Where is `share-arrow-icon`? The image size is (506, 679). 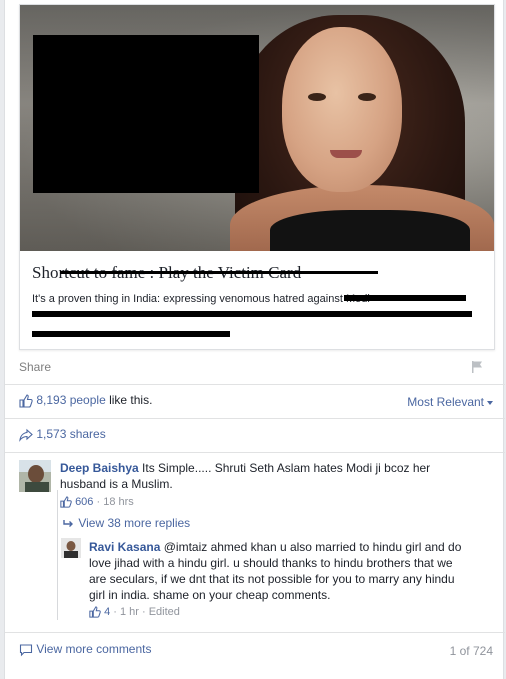 share-arrow-icon is located at coordinates (26, 435).